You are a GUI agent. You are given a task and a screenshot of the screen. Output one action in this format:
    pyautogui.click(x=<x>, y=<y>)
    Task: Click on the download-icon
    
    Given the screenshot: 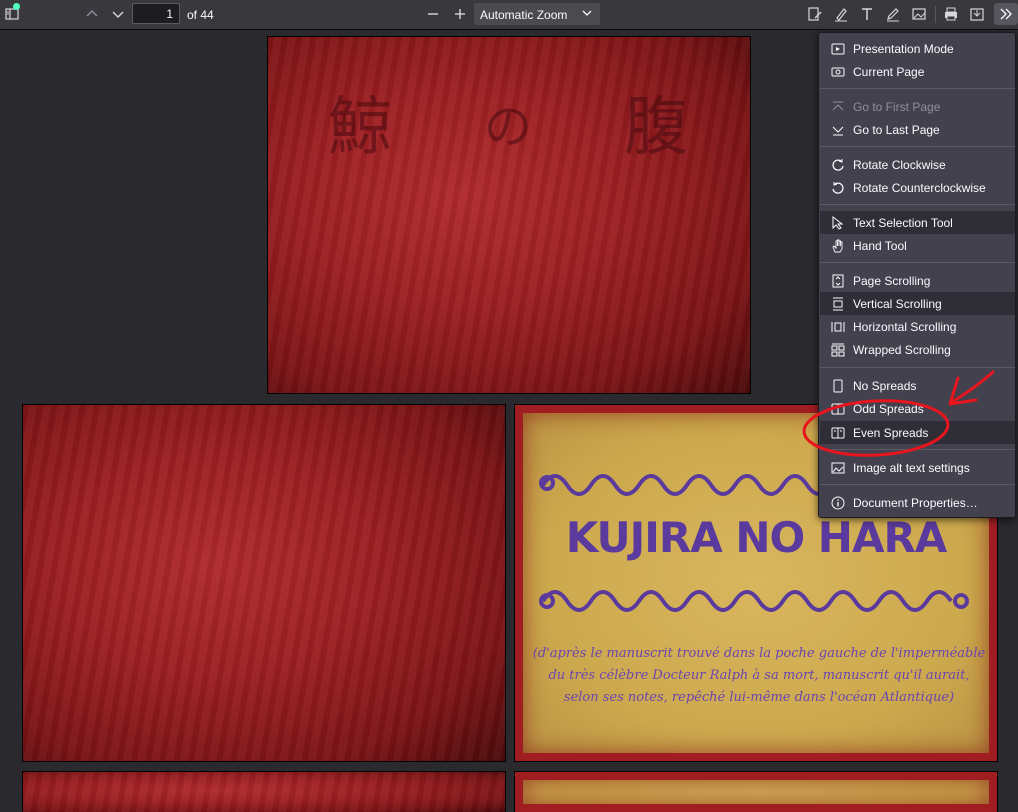 What is the action you would take?
    pyautogui.click(x=977, y=14)
    